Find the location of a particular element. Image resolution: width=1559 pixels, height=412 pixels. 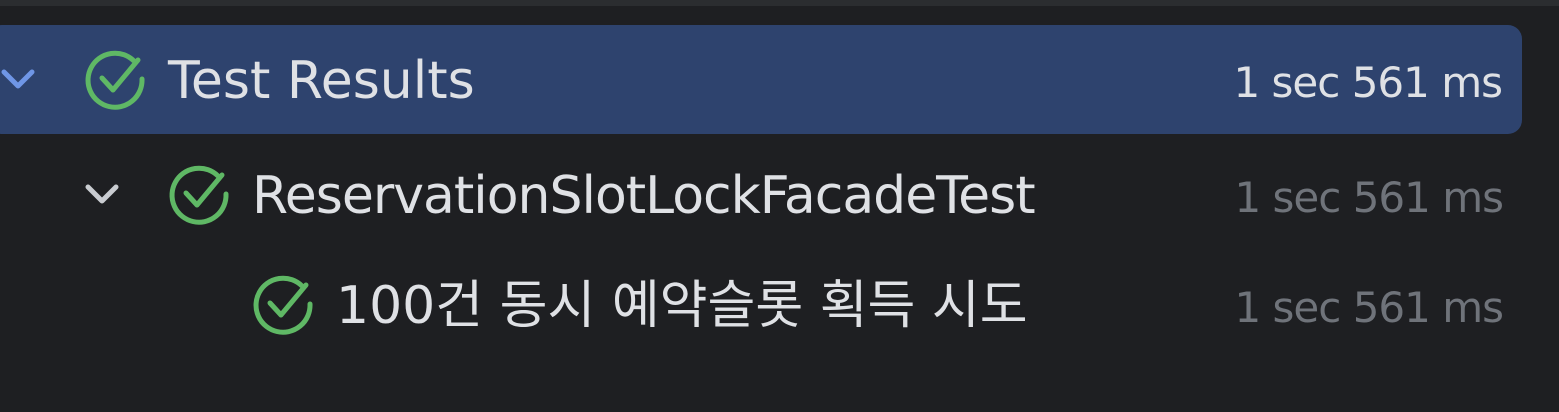

tree-item-label: Test Results is located at coordinates (321, 81).